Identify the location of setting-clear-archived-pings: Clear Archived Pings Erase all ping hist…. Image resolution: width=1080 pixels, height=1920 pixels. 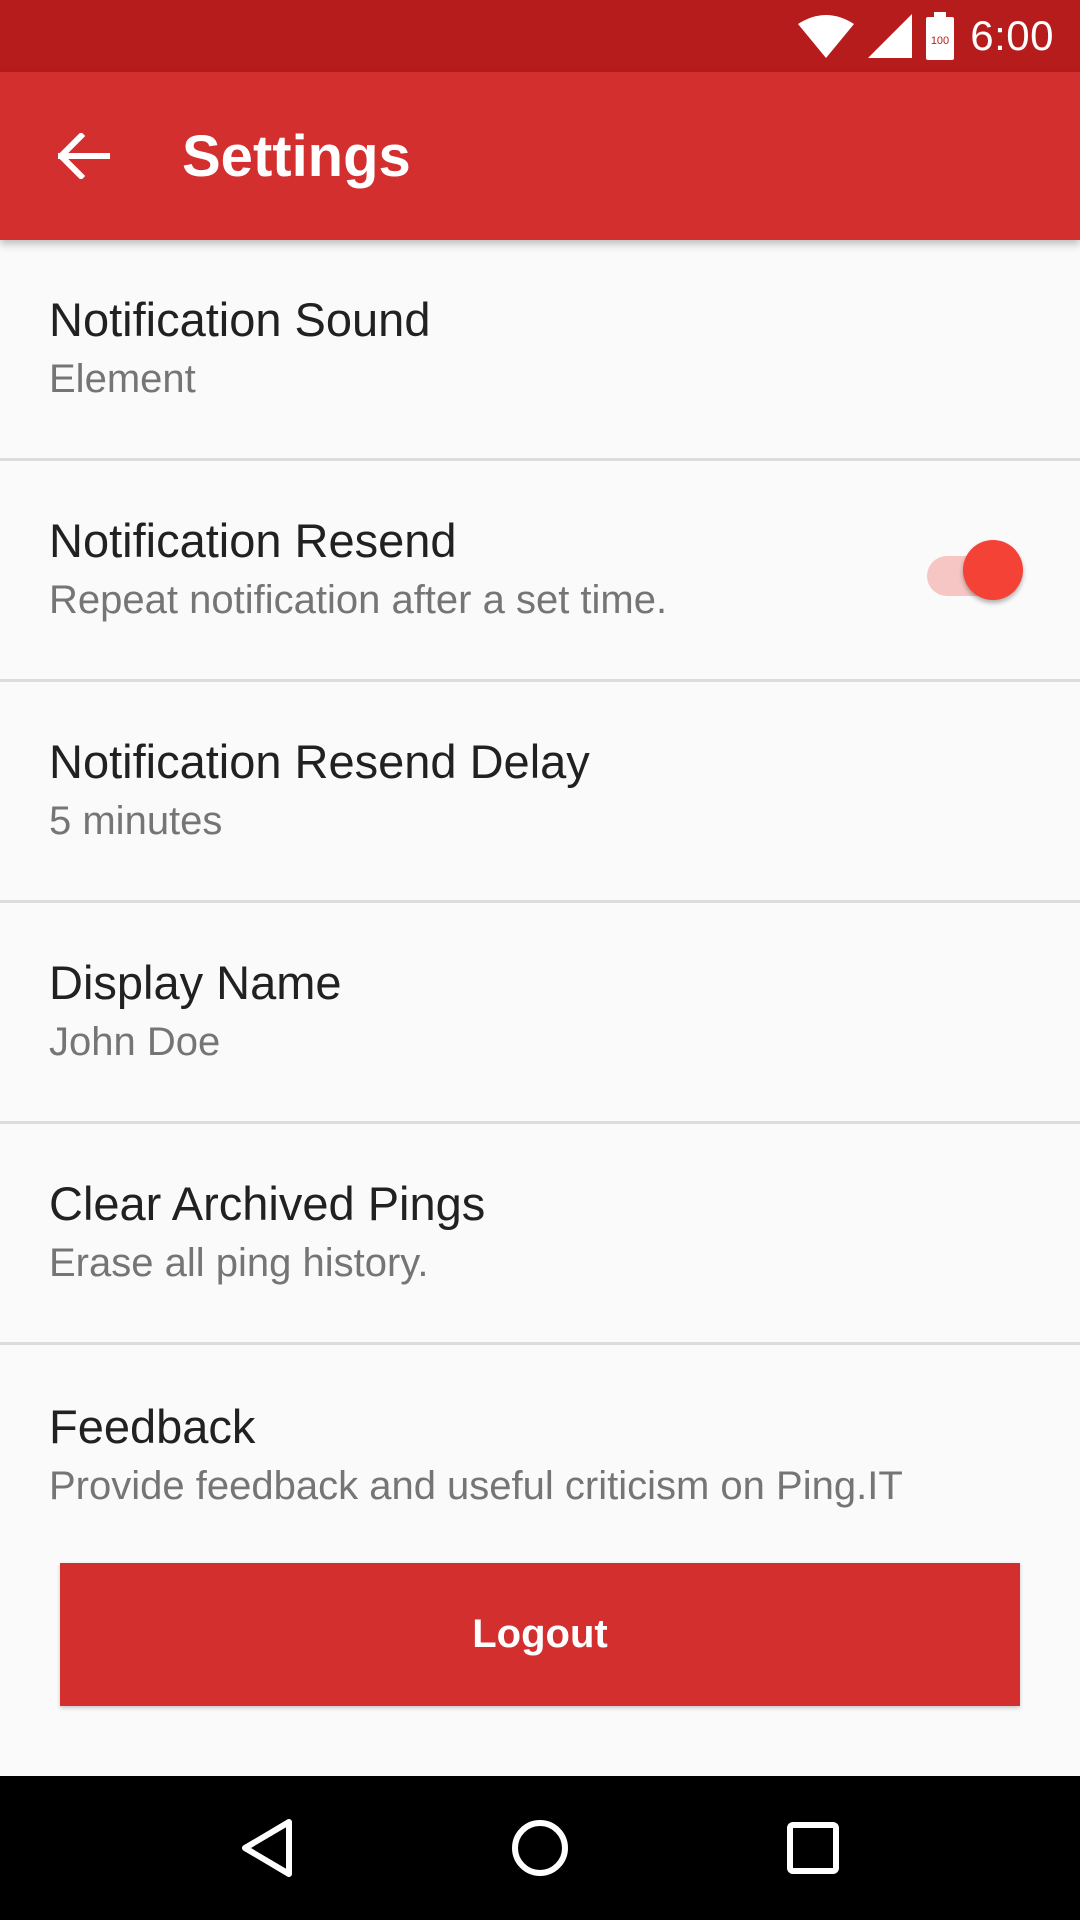
(540, 1234).